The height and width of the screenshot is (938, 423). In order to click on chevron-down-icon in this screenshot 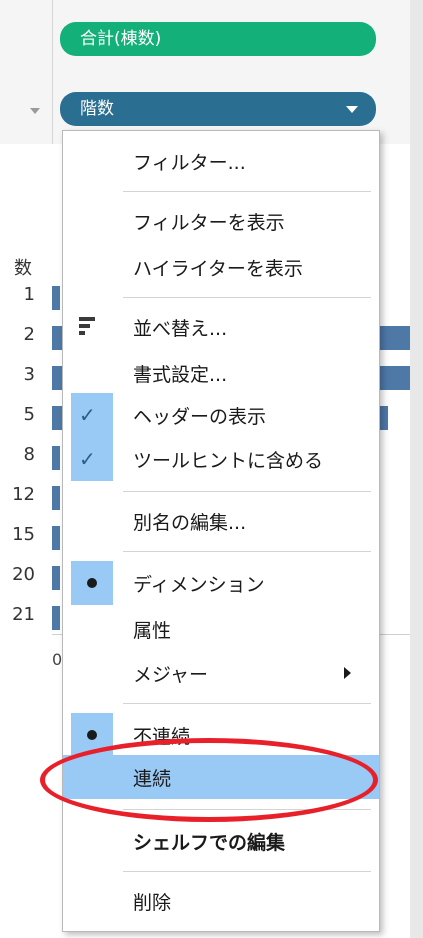, I will do `click(352, 109)`.